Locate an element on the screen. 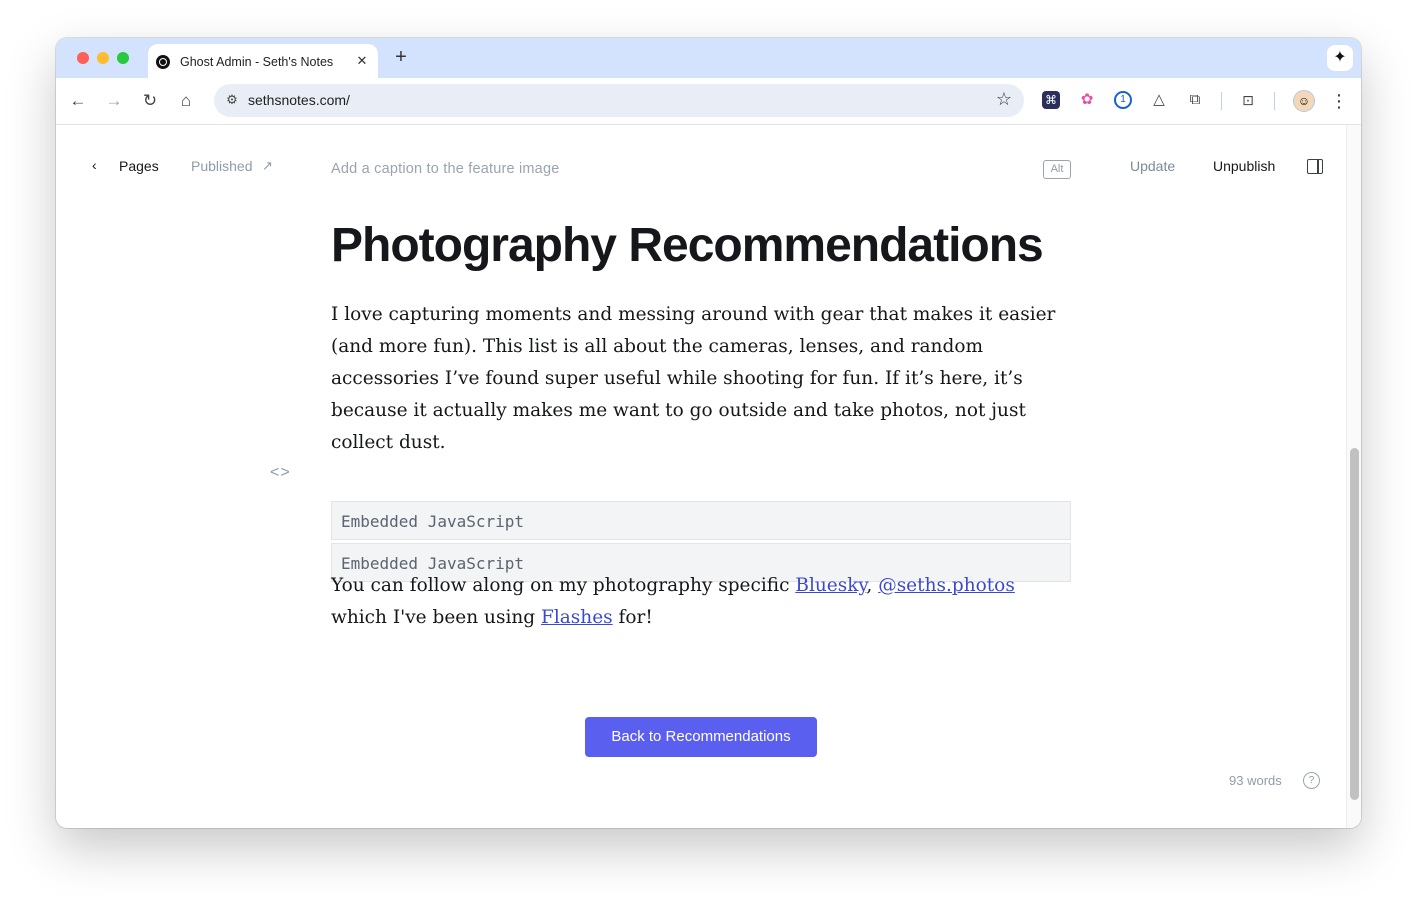  reload-icon: ↻ is located at coordinates (150, 101).